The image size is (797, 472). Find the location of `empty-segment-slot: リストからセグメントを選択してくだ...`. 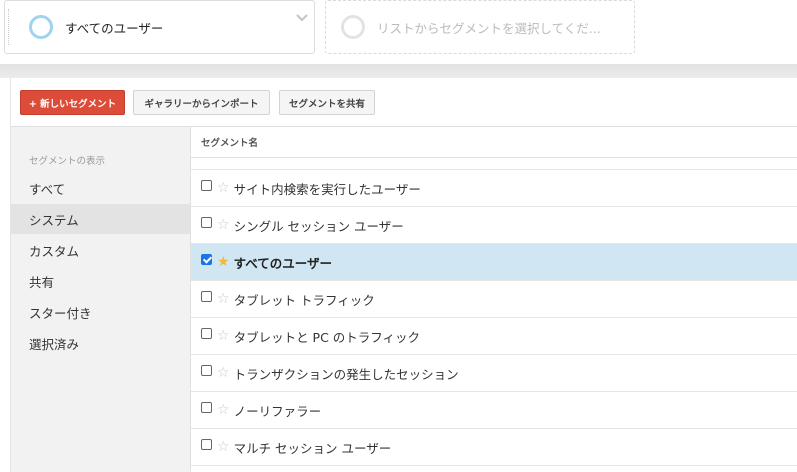

empty-segment-slot: リストからセグメントを選択してくだ... is located at coordinates (480, 27).